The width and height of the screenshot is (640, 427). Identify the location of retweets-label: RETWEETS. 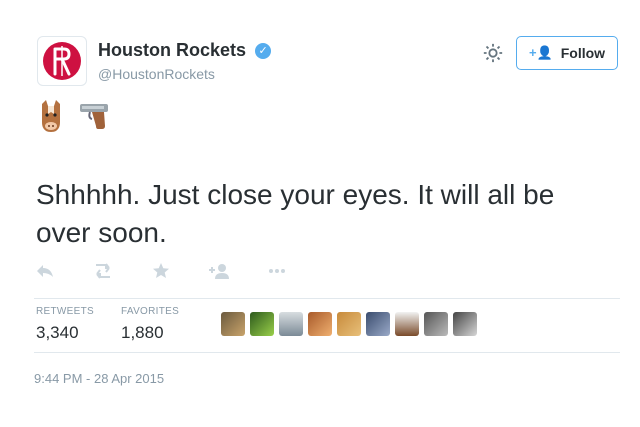
(65, 311).